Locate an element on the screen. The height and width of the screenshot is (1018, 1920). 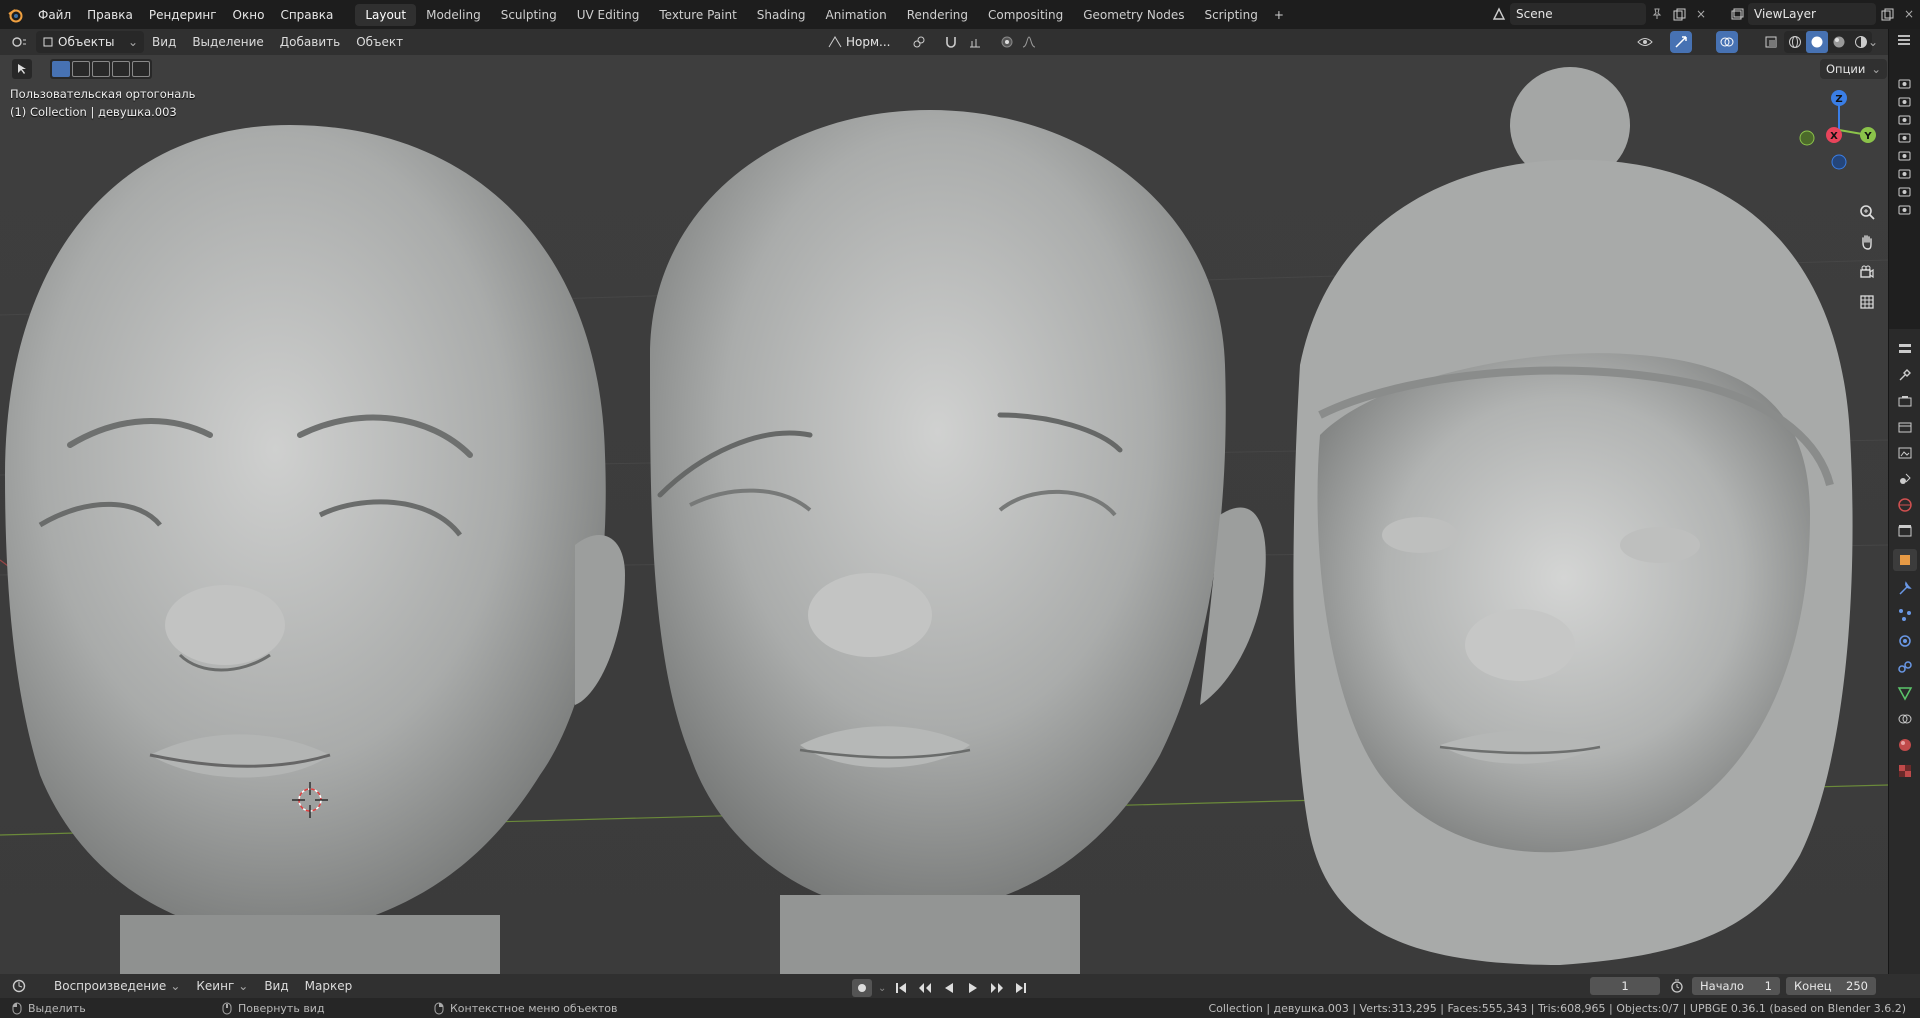
particles-properties-icon is located at coordinates (1905, 615).